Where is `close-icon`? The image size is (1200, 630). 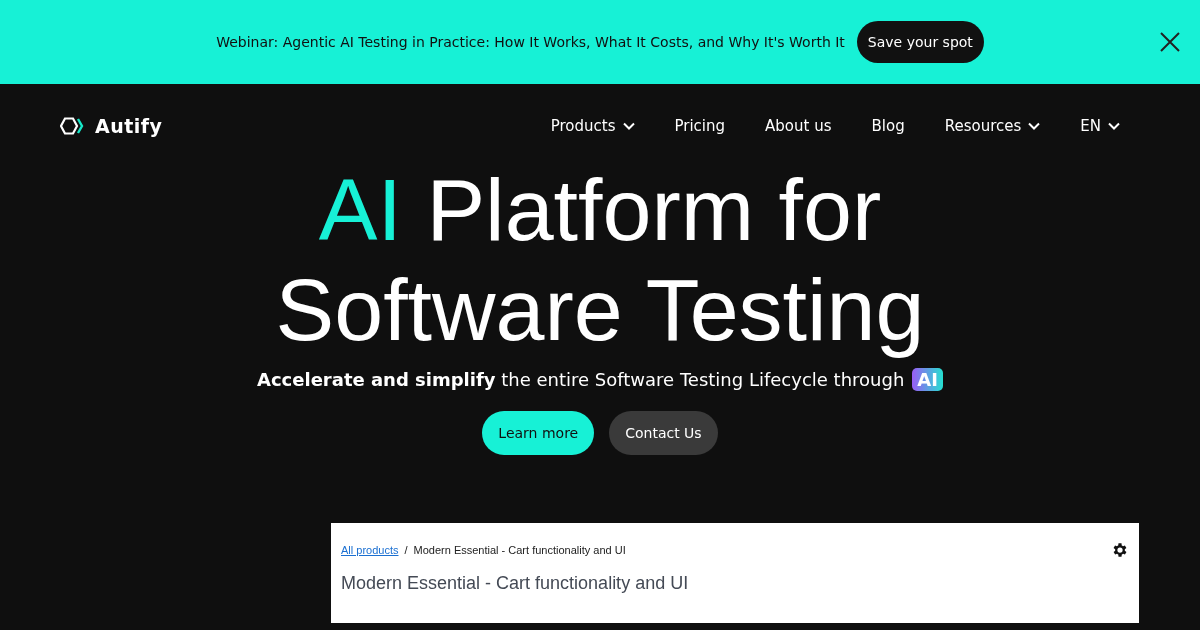 close-icon is located at coordinates (1170, 42).